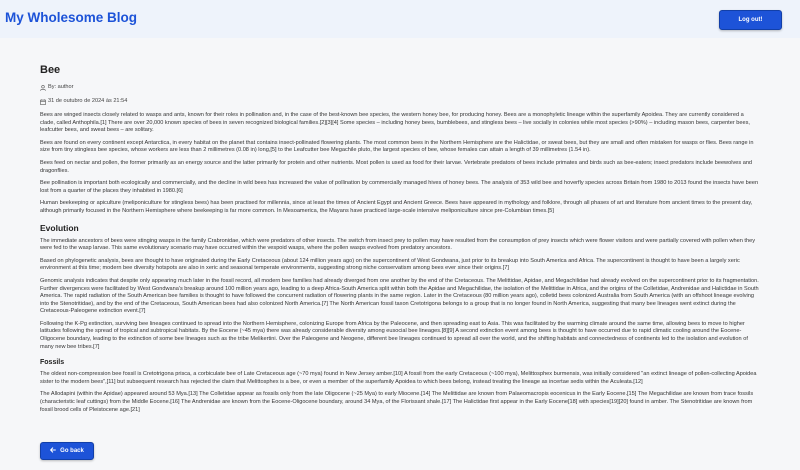 The width and height of the screenshot is (800, 470). Describe the element at coordinates (53, 451) in the screenshot. I see `arrow-left-icon` at that location.